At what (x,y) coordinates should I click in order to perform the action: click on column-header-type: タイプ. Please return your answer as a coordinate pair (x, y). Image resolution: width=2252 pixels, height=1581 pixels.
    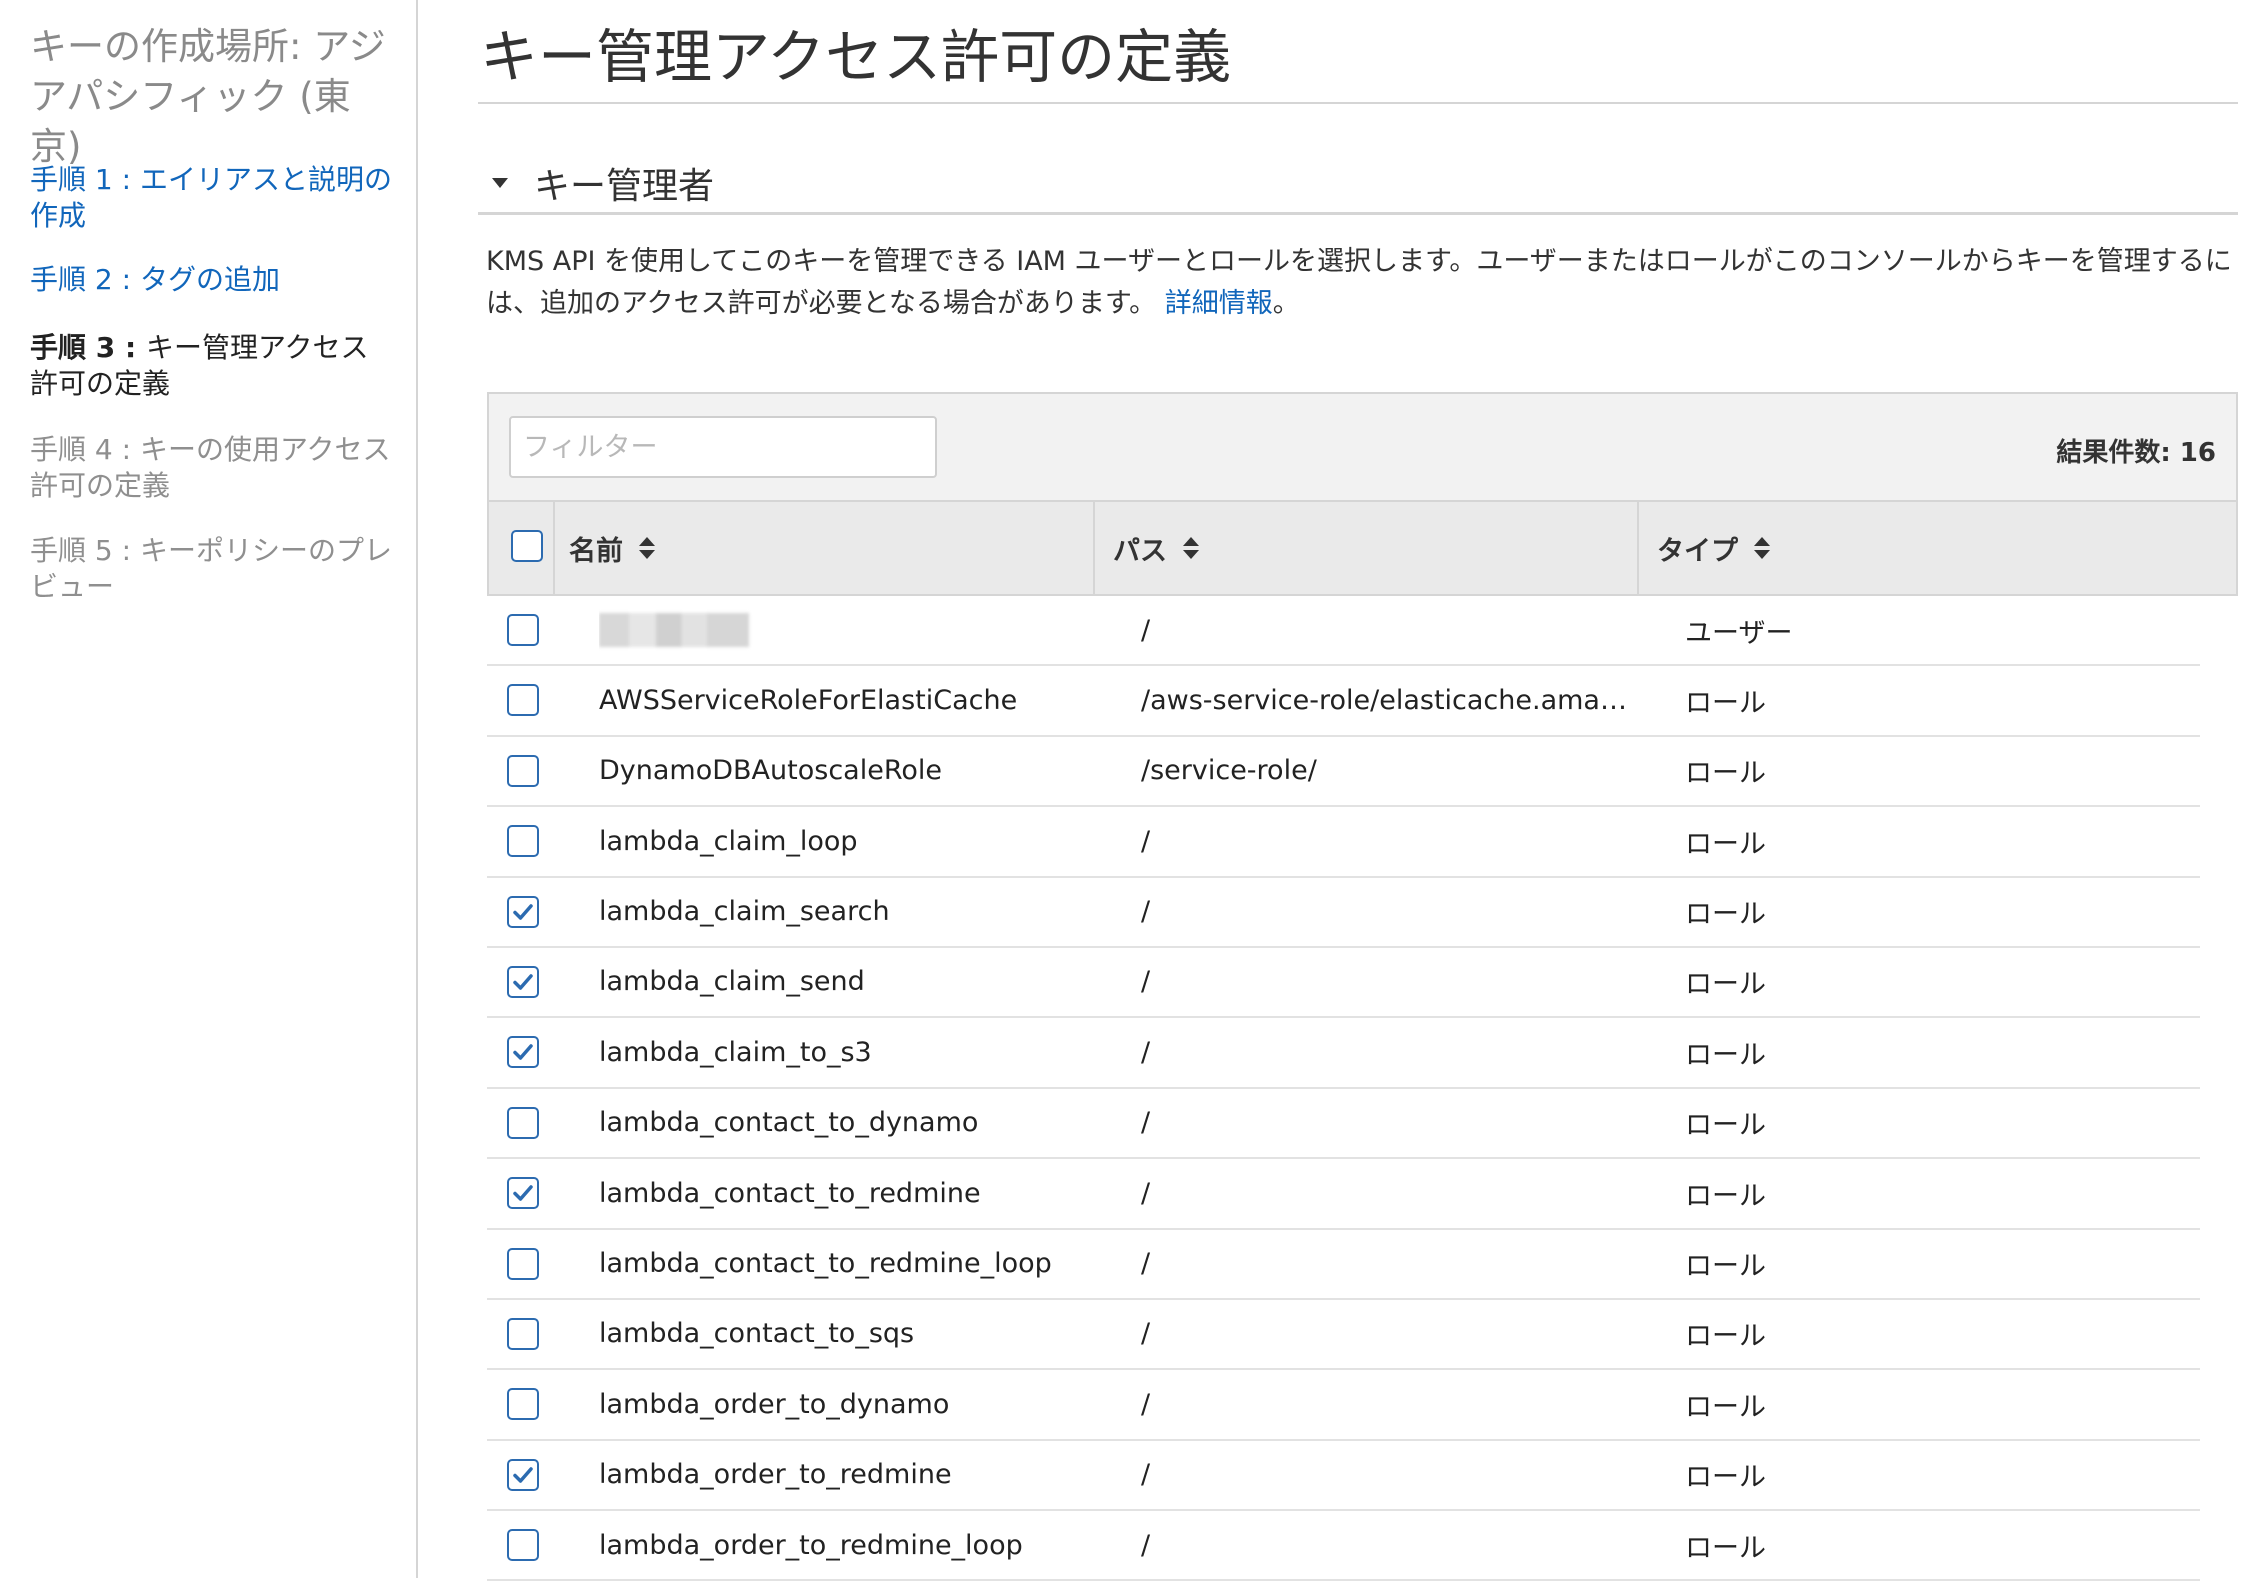
    Looking at the image, I should click on (1713, 548).